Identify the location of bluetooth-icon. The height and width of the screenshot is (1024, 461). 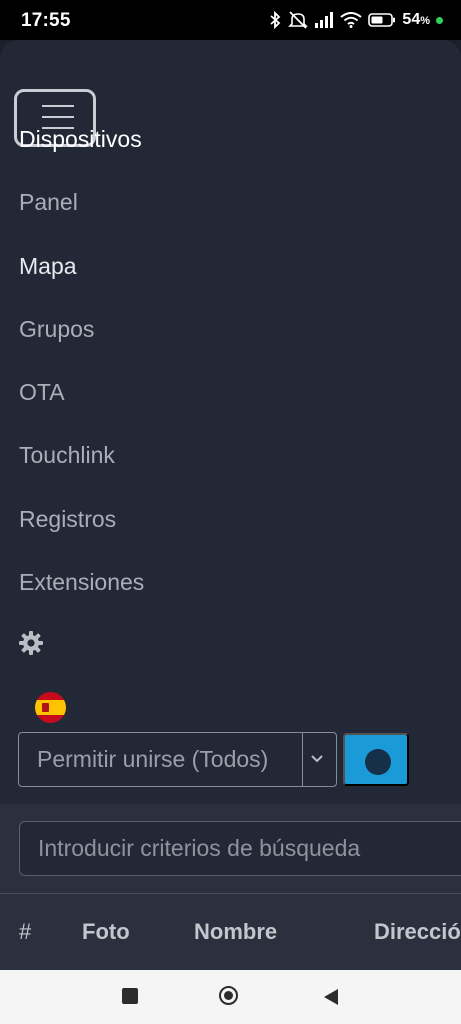
(275, 20).